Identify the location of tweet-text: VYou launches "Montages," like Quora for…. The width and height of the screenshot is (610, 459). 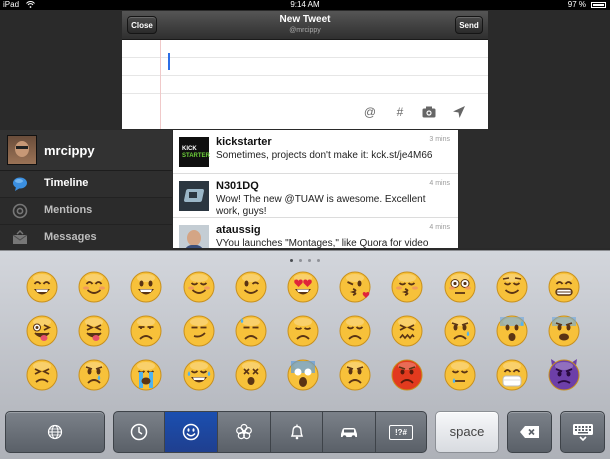
(333, 243).